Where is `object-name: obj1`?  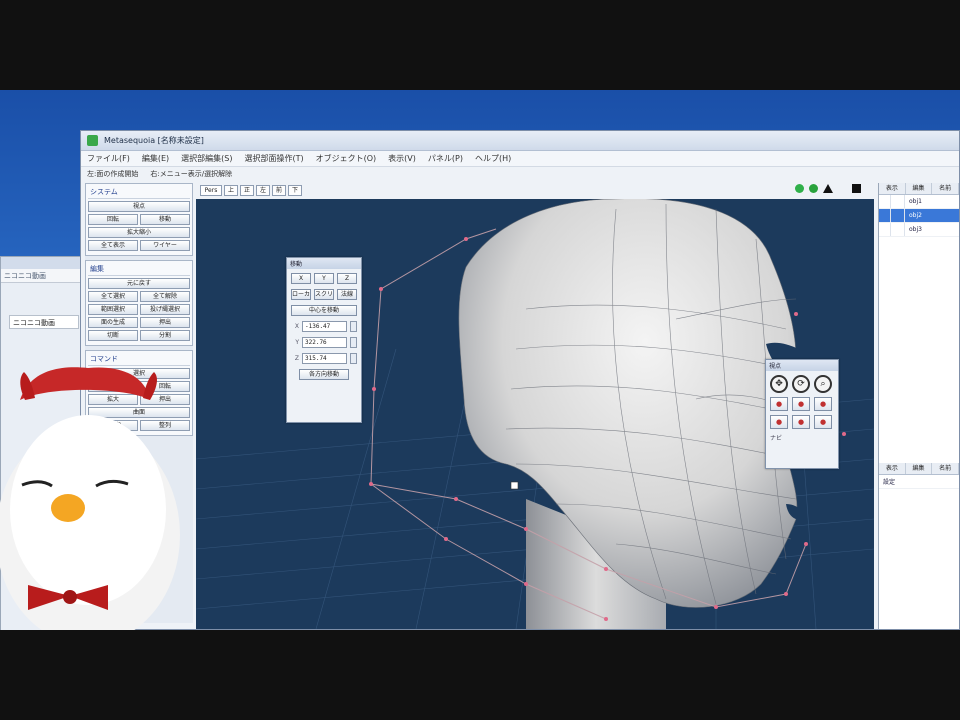
object-name: obj1 is located at coordinates (915, 201).